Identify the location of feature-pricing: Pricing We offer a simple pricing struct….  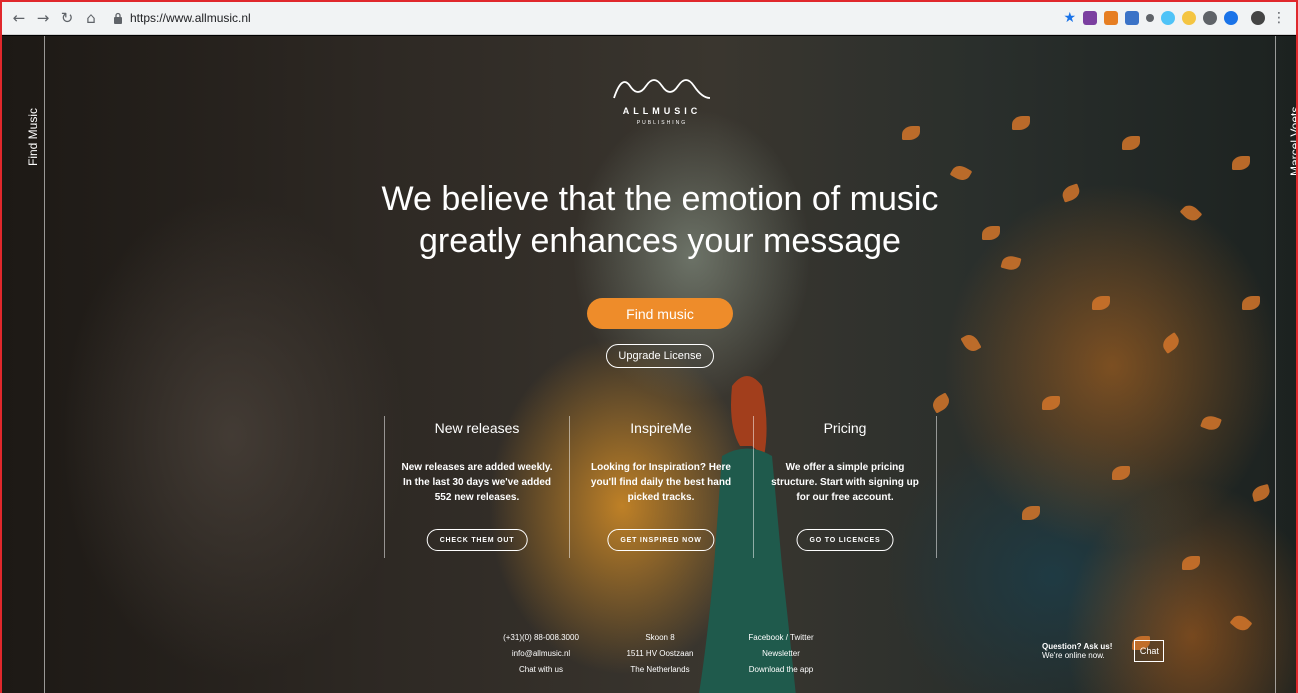
(845, 487).